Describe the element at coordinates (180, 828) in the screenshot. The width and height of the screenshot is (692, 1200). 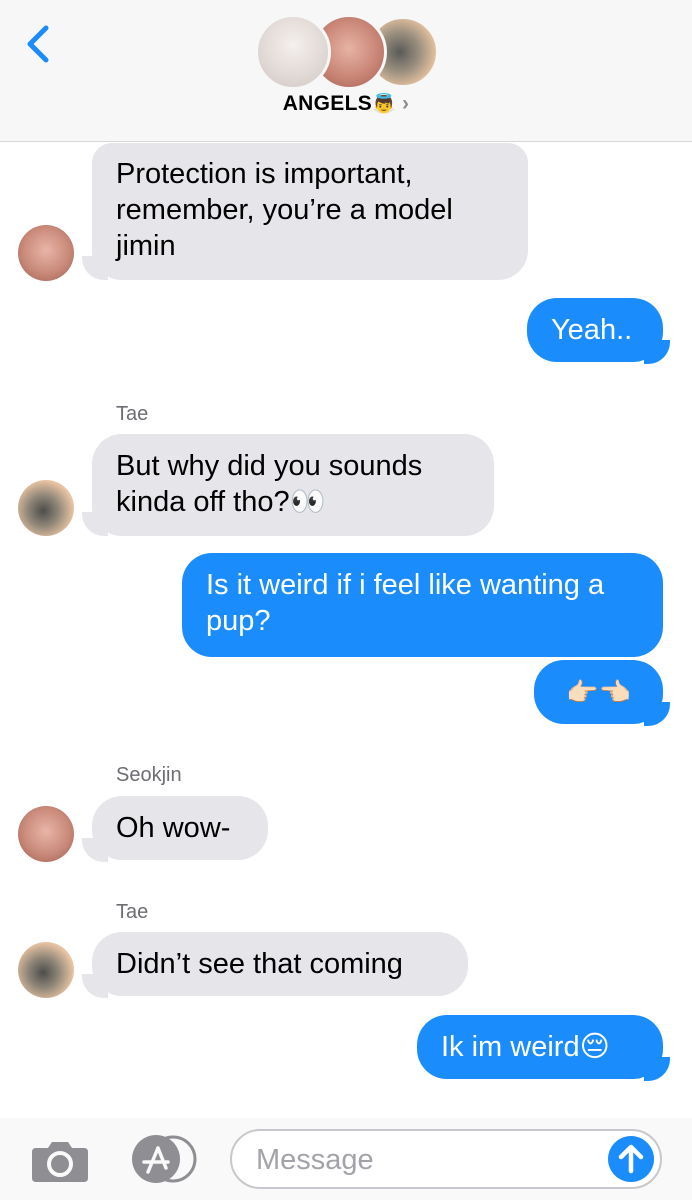
I see `message-bubble: Oh wow-` at that location.